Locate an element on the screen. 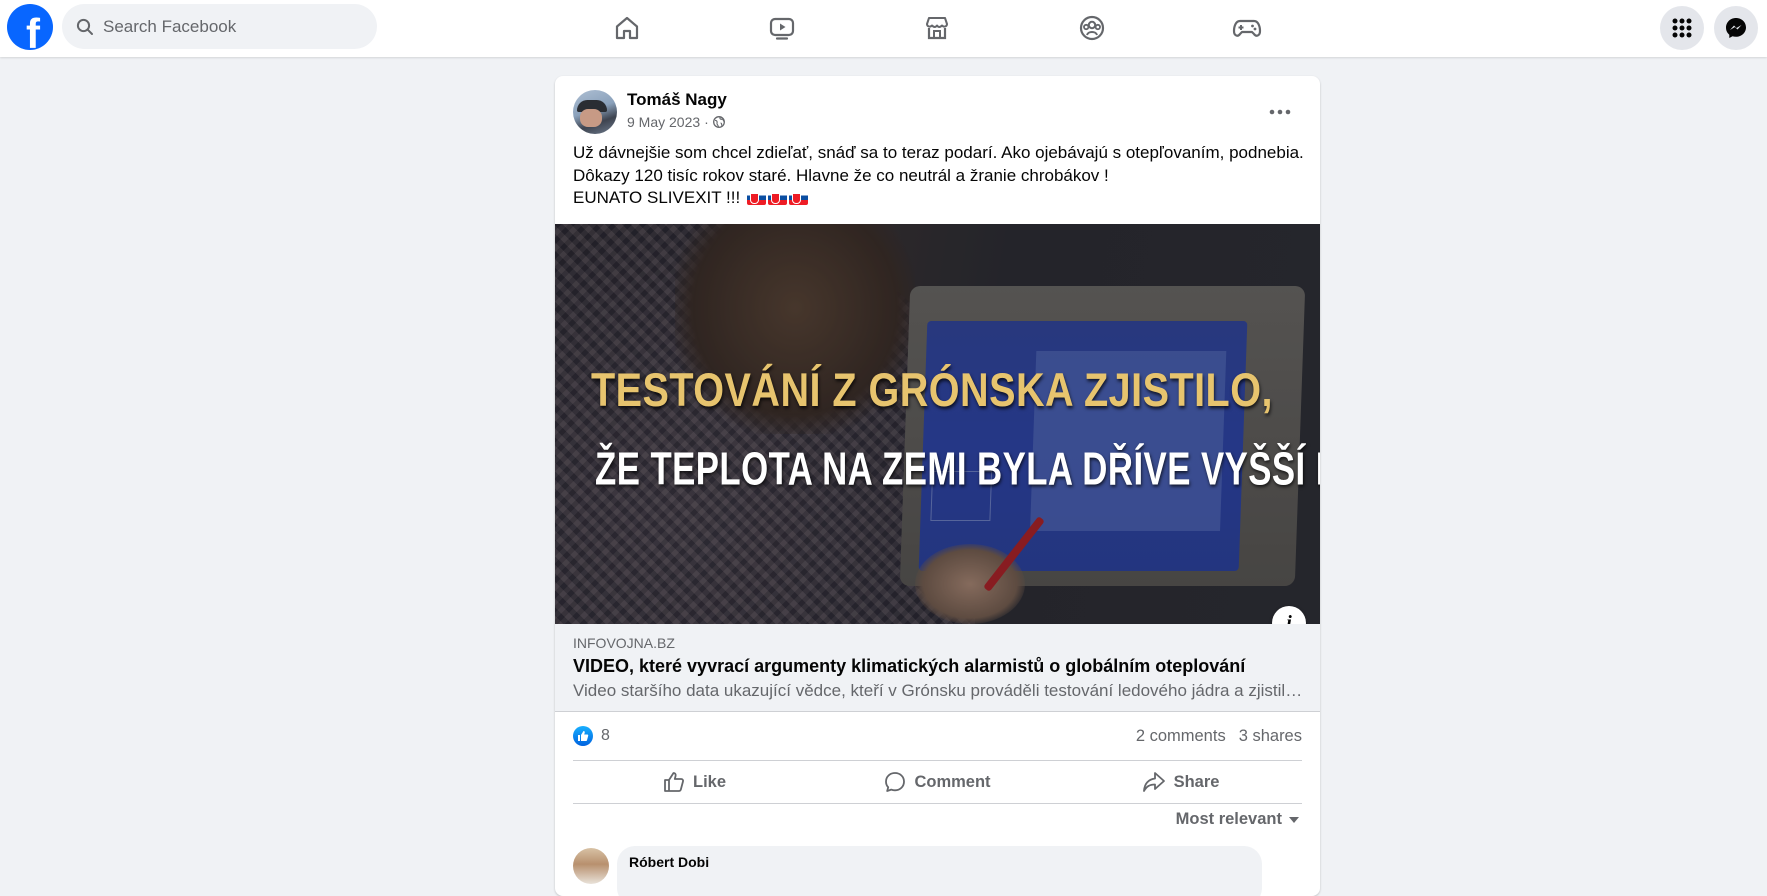 Image resolution: width=1767 pixels, height=896 pixels. marketplace-icon is located at coordinates (937, 28).